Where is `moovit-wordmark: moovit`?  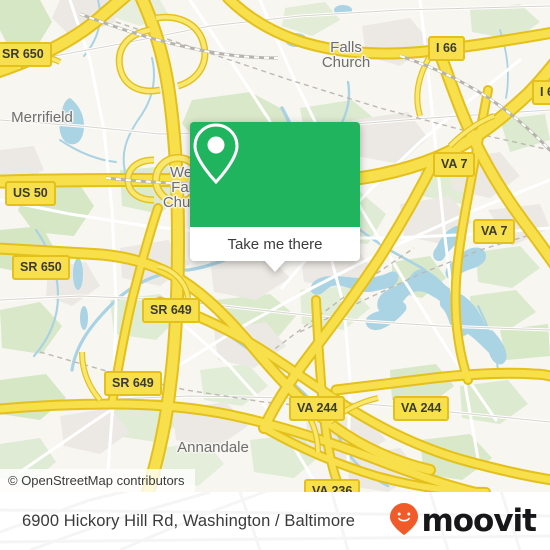 moovit-wordmark: moovit is located at coordinates (479, 520).